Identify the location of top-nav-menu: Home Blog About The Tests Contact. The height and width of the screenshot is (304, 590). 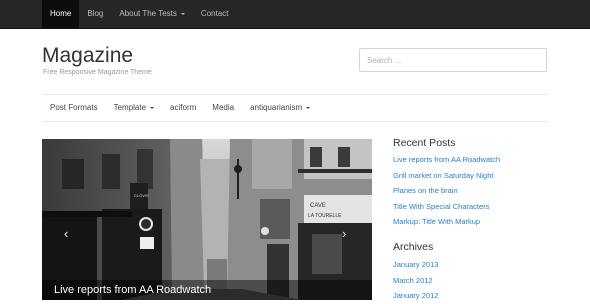
(139, 14).